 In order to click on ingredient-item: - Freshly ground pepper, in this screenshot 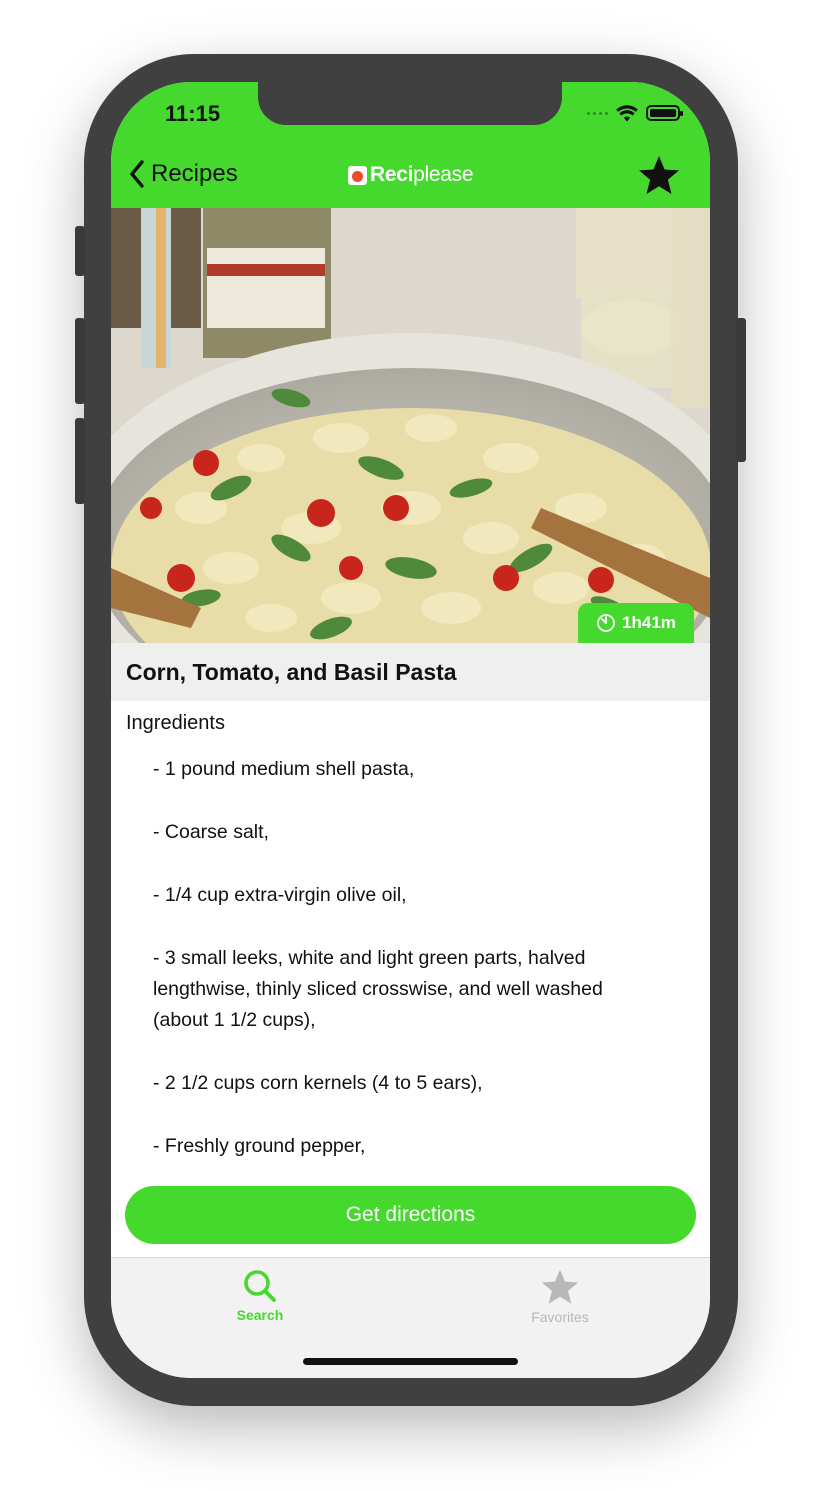, I will do `click(259, 1146)`.